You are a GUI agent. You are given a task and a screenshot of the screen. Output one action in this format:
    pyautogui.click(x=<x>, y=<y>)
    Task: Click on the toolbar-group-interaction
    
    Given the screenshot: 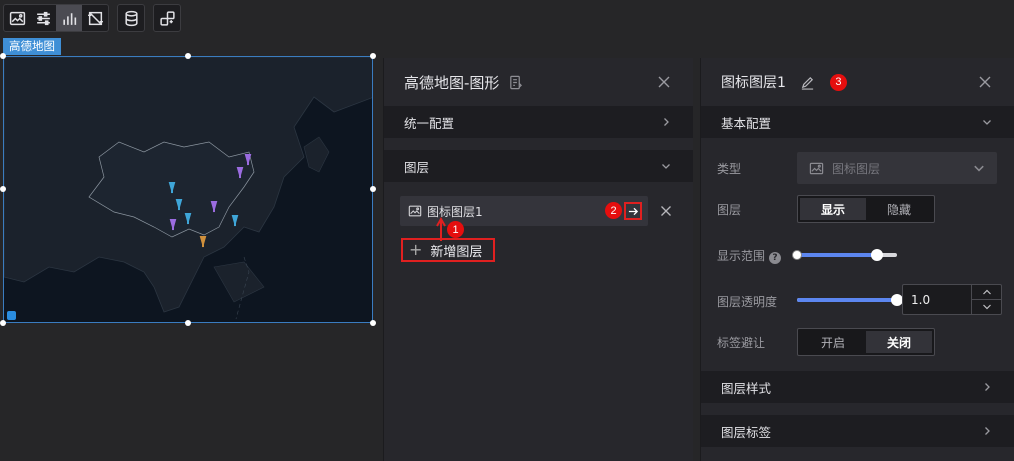 What is the action you would take?
    pyautogui.click(x=167, y=18)
    